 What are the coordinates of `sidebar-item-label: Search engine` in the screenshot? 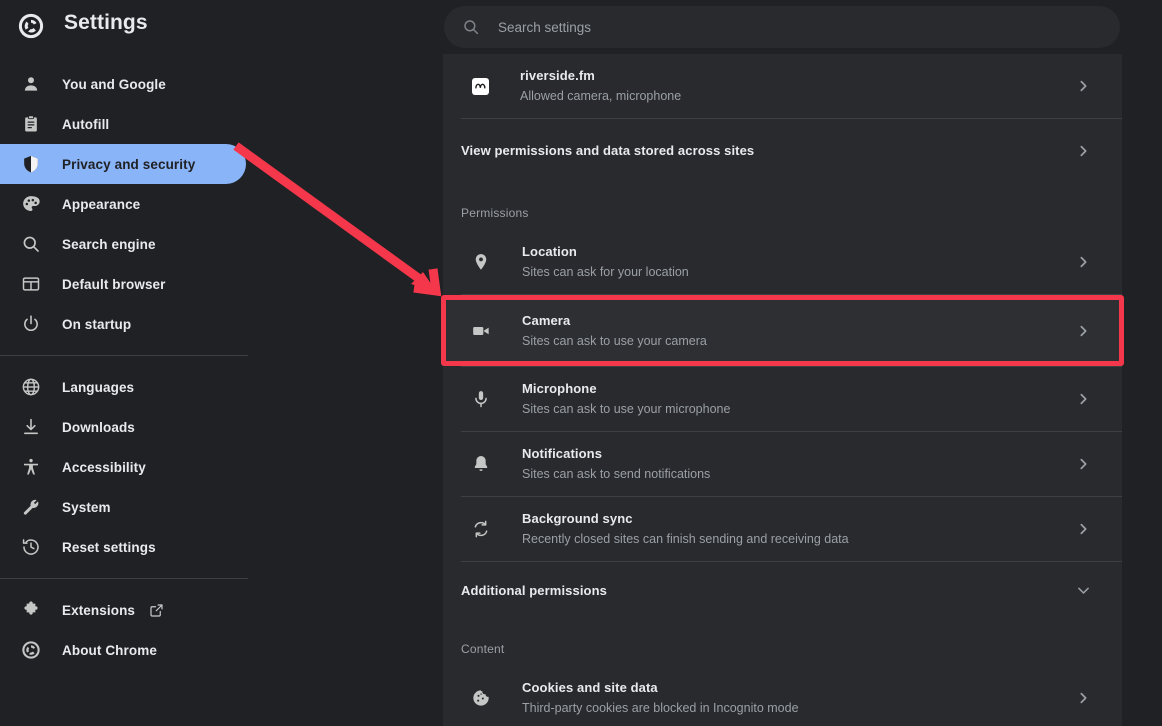 It's located at (109, 244).